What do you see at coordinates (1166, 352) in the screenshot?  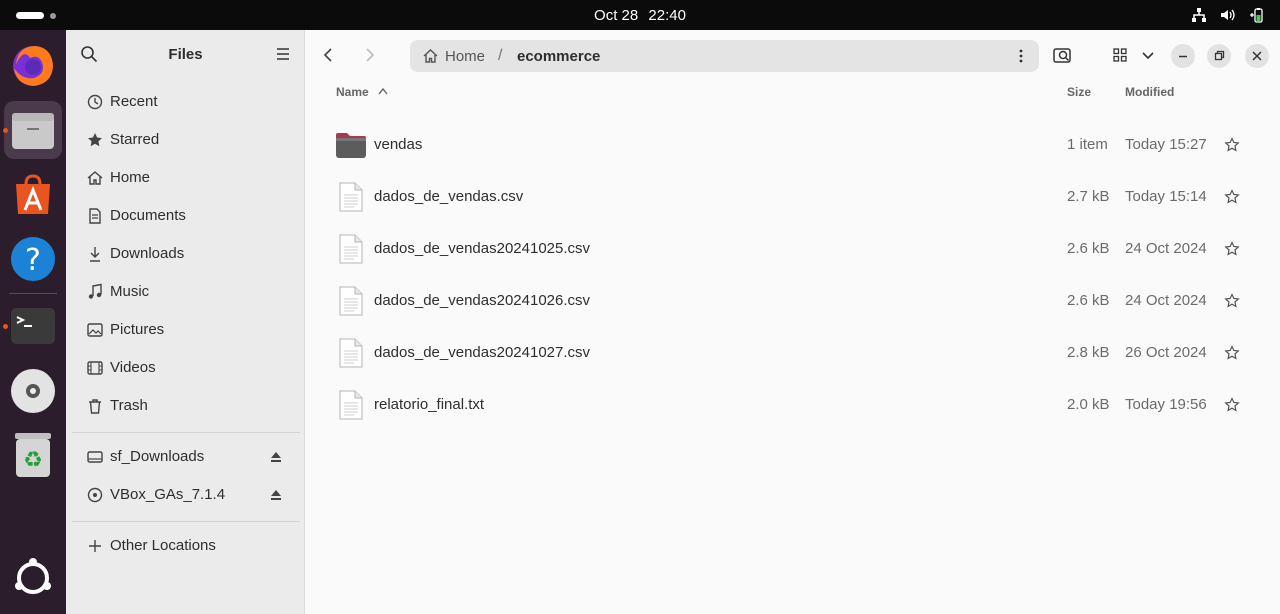 I see `file-modified: 26 Oct 2024` at bounding box center [1166, 352].